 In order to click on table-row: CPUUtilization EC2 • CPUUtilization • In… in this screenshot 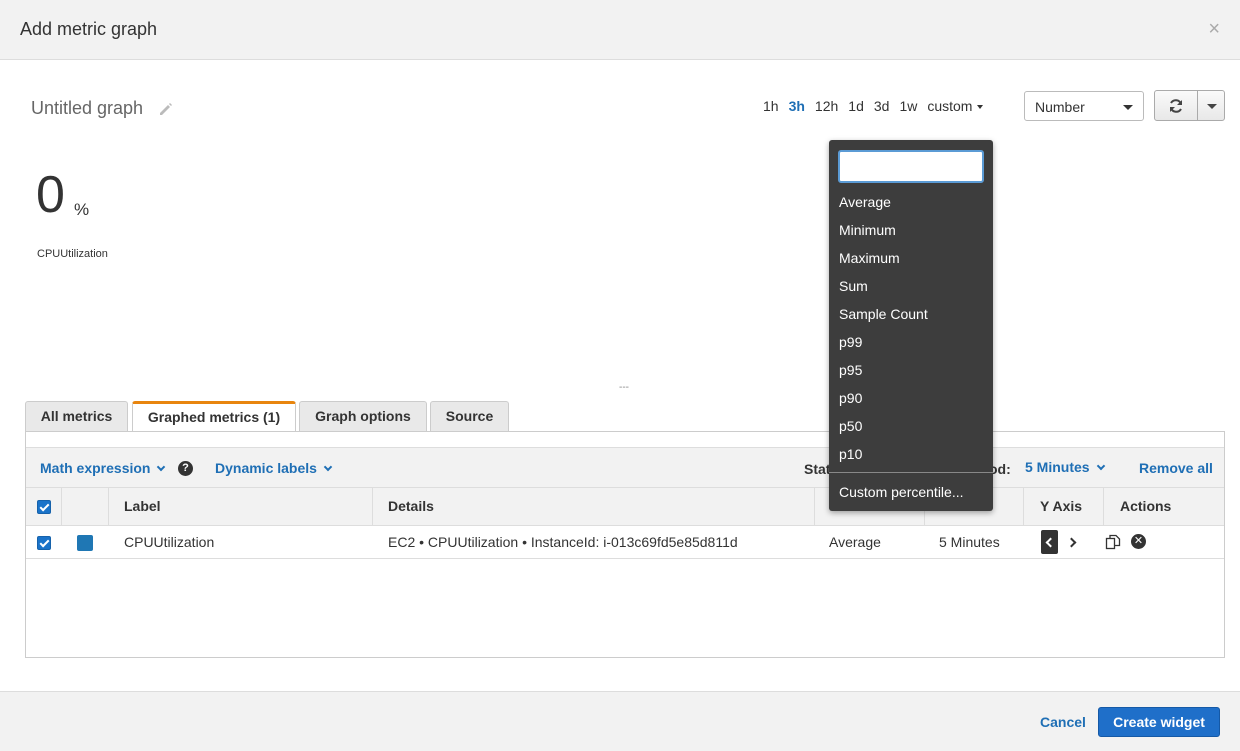, I will do `click(625, 542)`.